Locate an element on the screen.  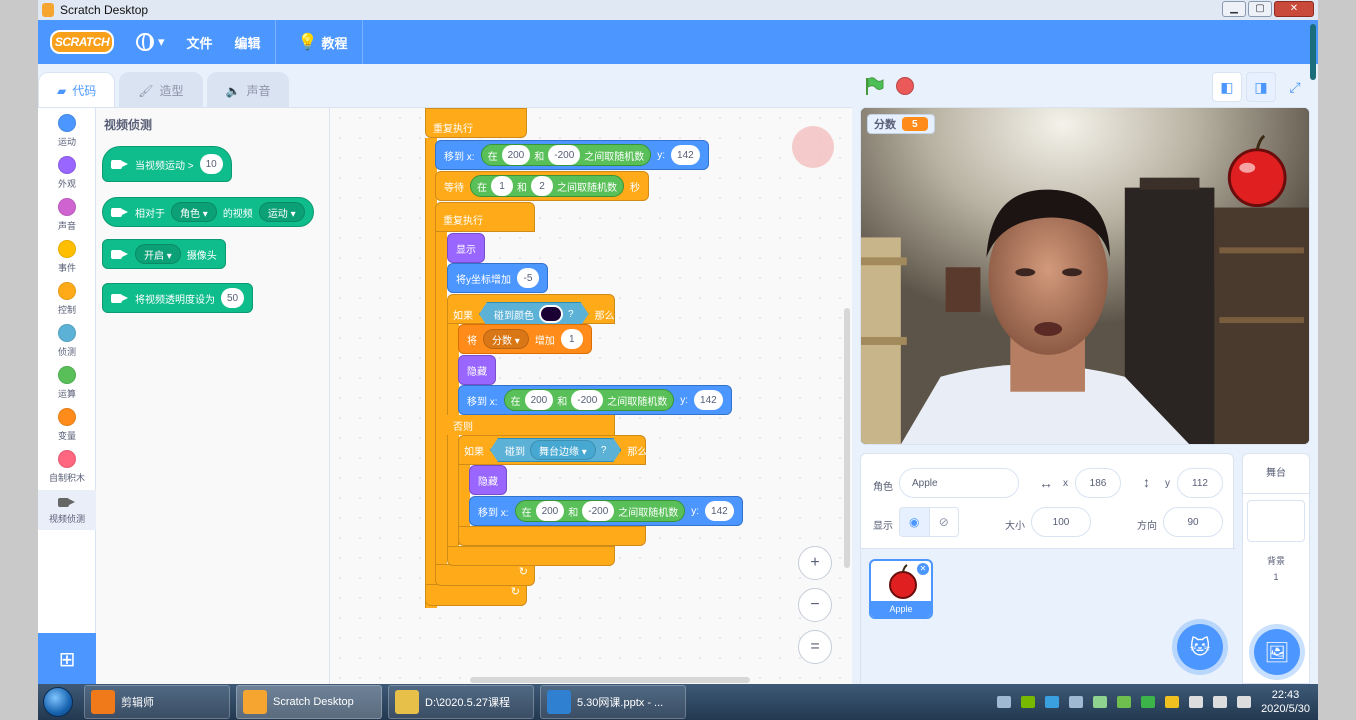
show-block: 显示 is located at coordinates (466, 248).